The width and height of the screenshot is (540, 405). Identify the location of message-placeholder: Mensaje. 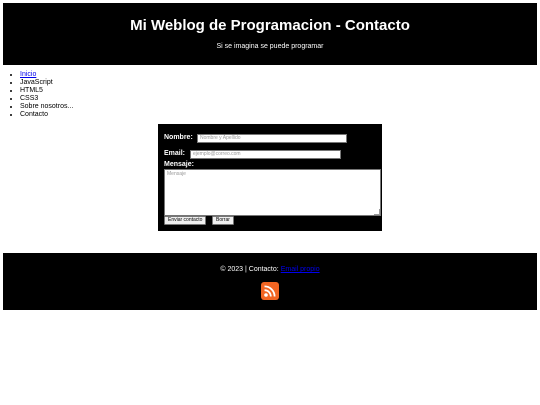
(176, 174).